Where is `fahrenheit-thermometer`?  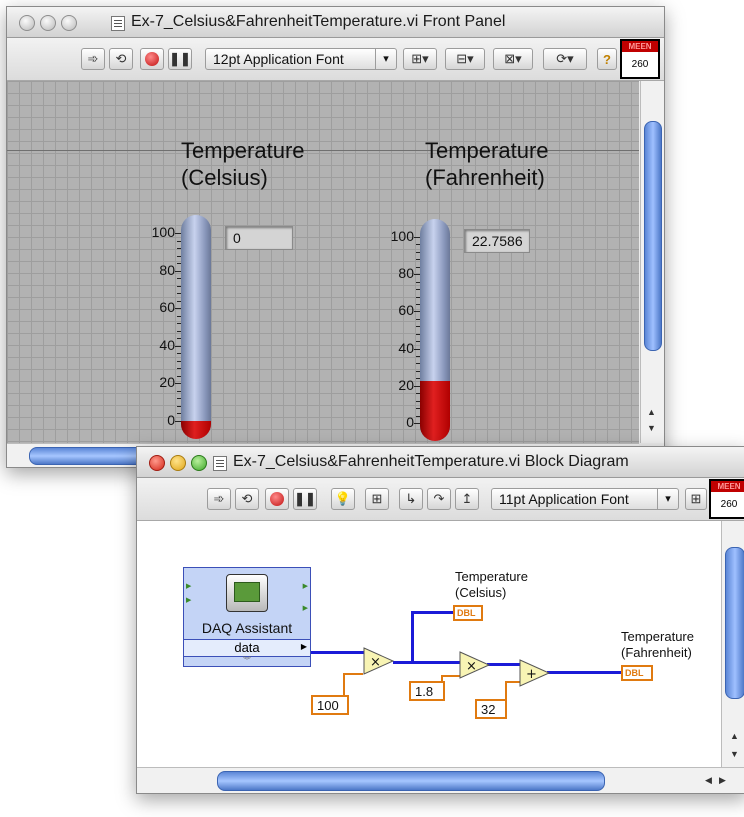 fahrenheit-thermometer is located at coordinates (435, 330).